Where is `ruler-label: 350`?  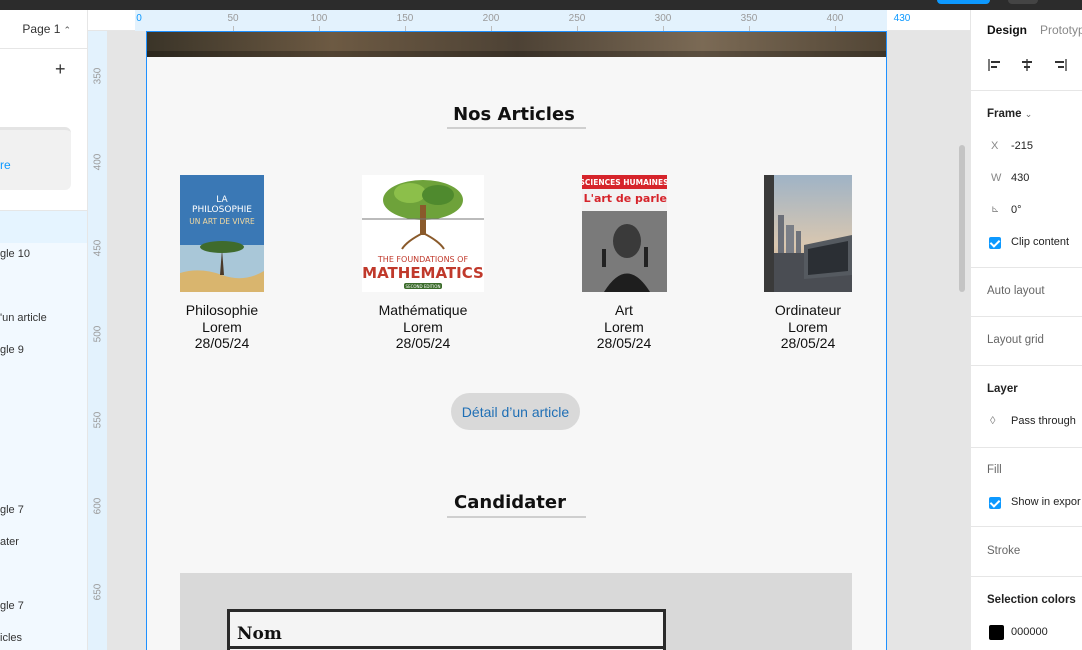 ruler-label: 350 is located at coordinates (749, 18).